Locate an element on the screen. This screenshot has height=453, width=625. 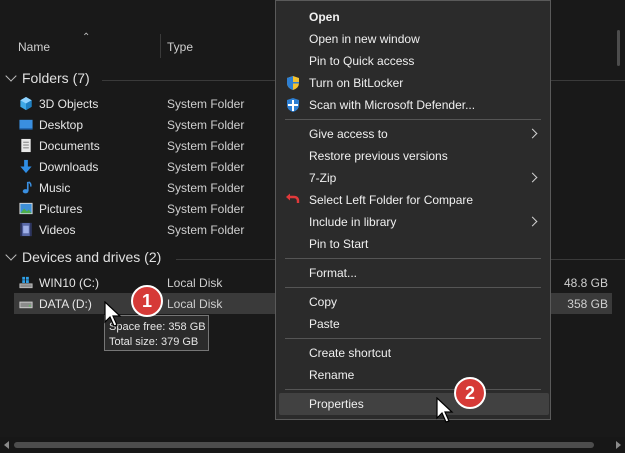
defender-icon is located at coordinates (293, 105).